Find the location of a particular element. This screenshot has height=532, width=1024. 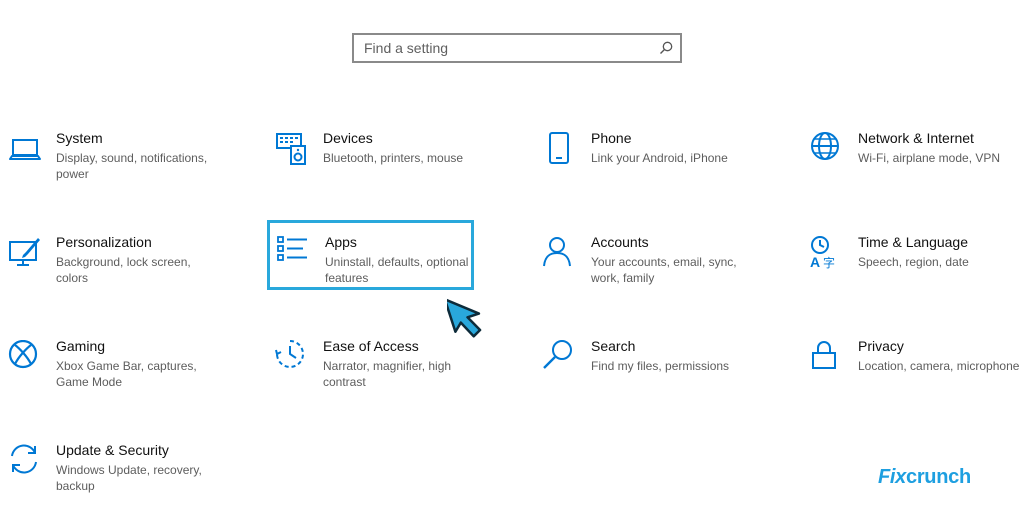

category-phone: Phone Link your Android, iPhone is located at coordinates (668, 175).